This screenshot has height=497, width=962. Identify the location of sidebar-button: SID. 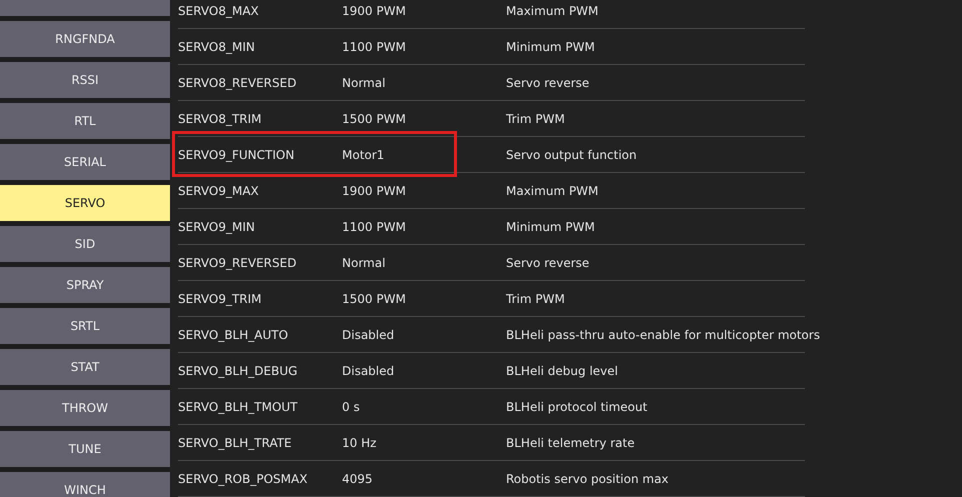
(85, 244).